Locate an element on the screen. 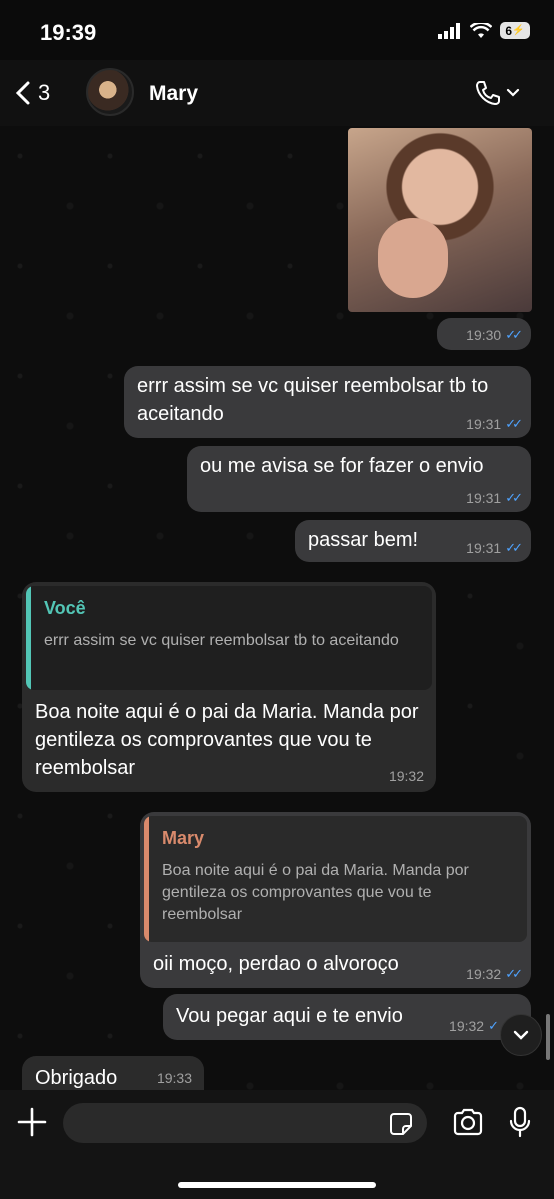 The width and height of the screenshot is (554, 1199). scroll-to-bottom-button is located at coordinates (521, 1035).